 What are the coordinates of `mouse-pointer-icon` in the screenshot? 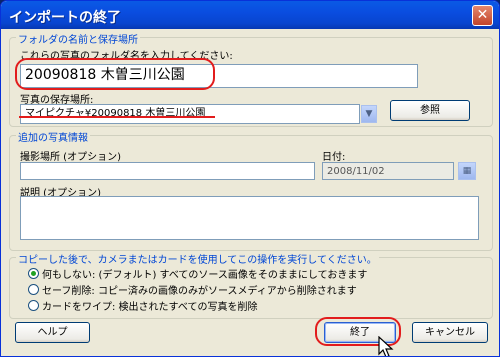 It's located at (386, 346).